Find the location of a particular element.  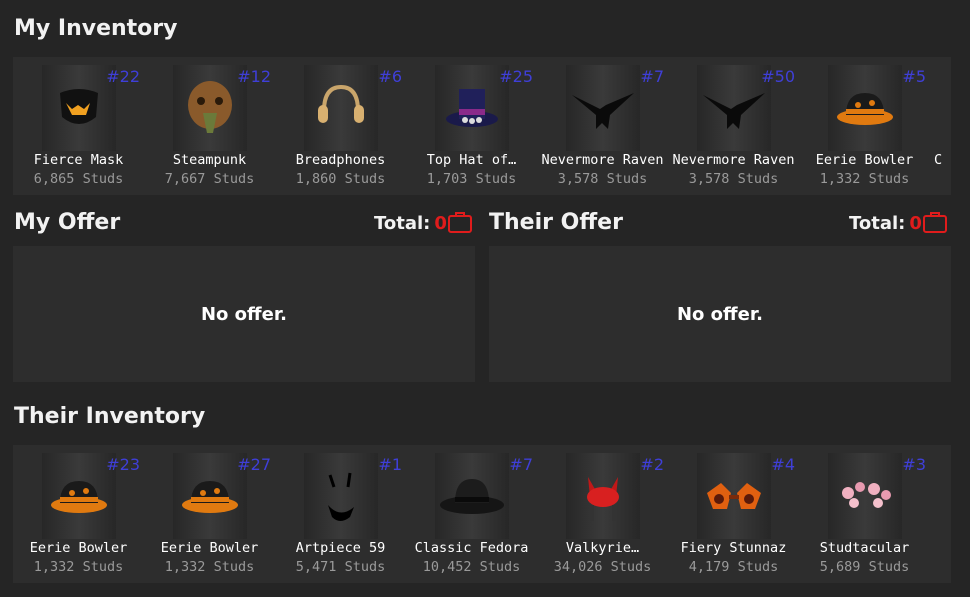

inventory-item: #1 Artpiece 59 5,471 Studs is located at coordinates (340, 514).